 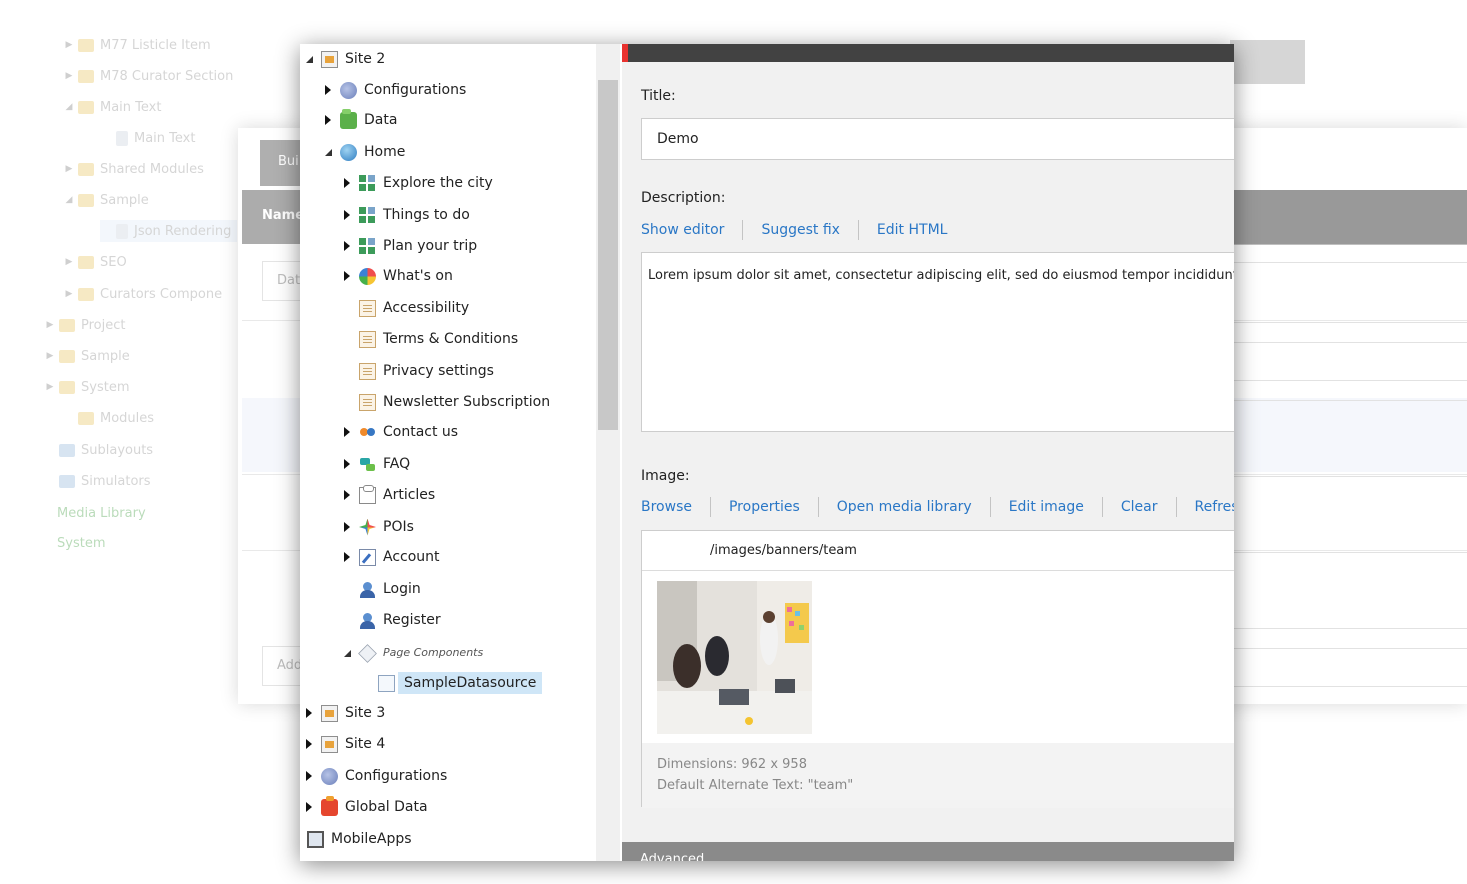 I want to click on tree-node-label: Global Data, so click(x=386, y=807).